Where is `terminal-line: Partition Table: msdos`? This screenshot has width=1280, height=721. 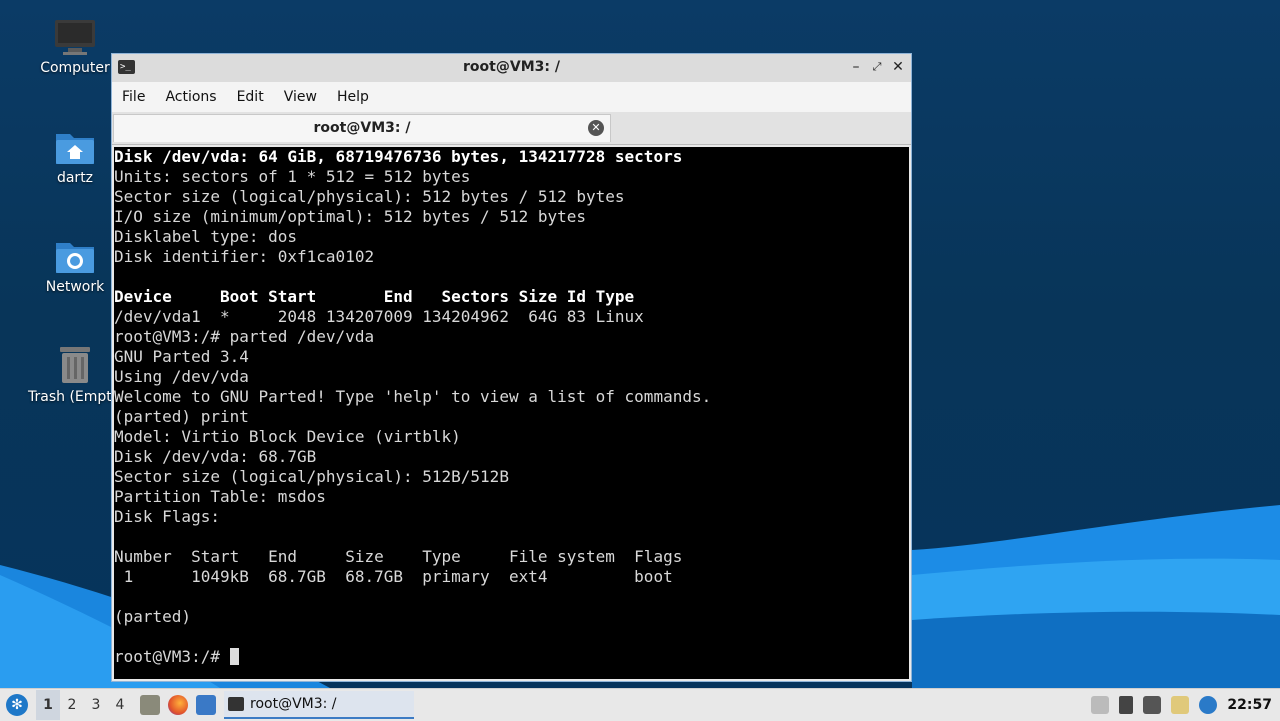
terminal-line: Partition Table: msdos is located at coordinates (220, 496).